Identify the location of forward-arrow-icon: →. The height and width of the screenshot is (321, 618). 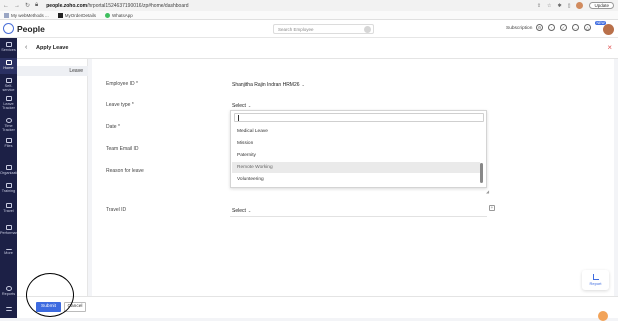
(17, 6).